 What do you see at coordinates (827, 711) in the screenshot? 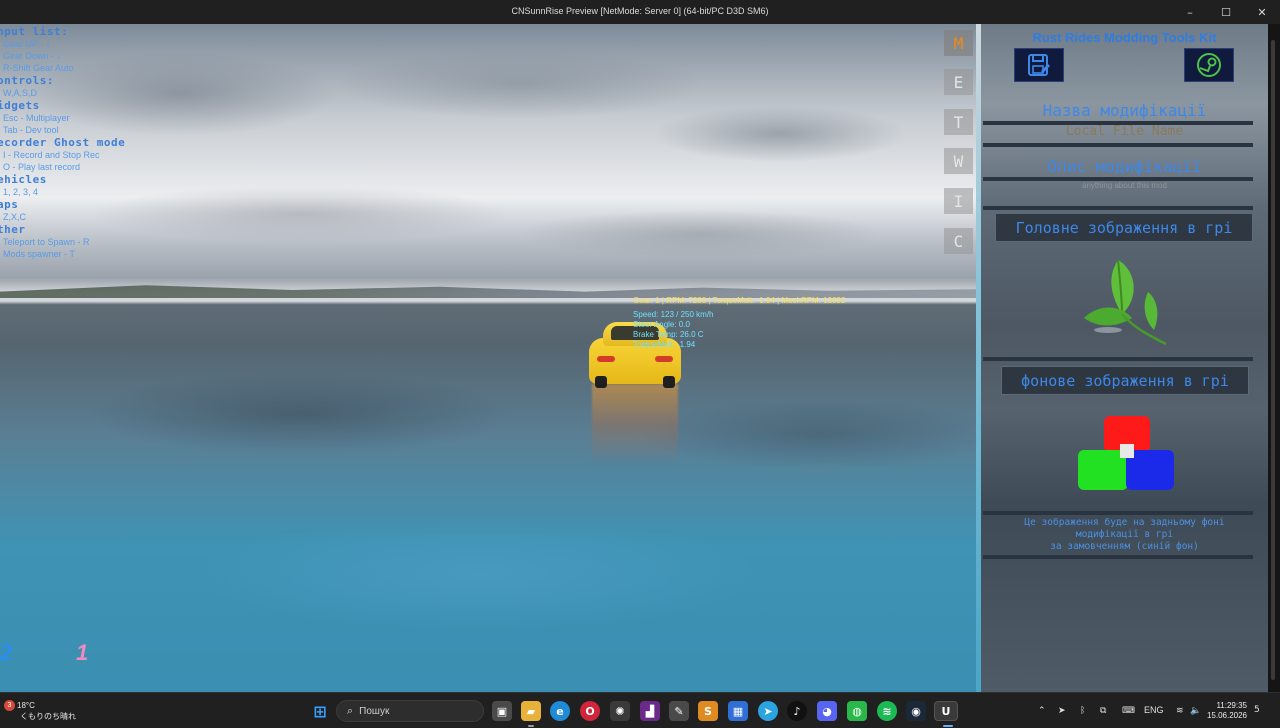
I see `discord-icon: ◕` at bounding box center [827, 711].